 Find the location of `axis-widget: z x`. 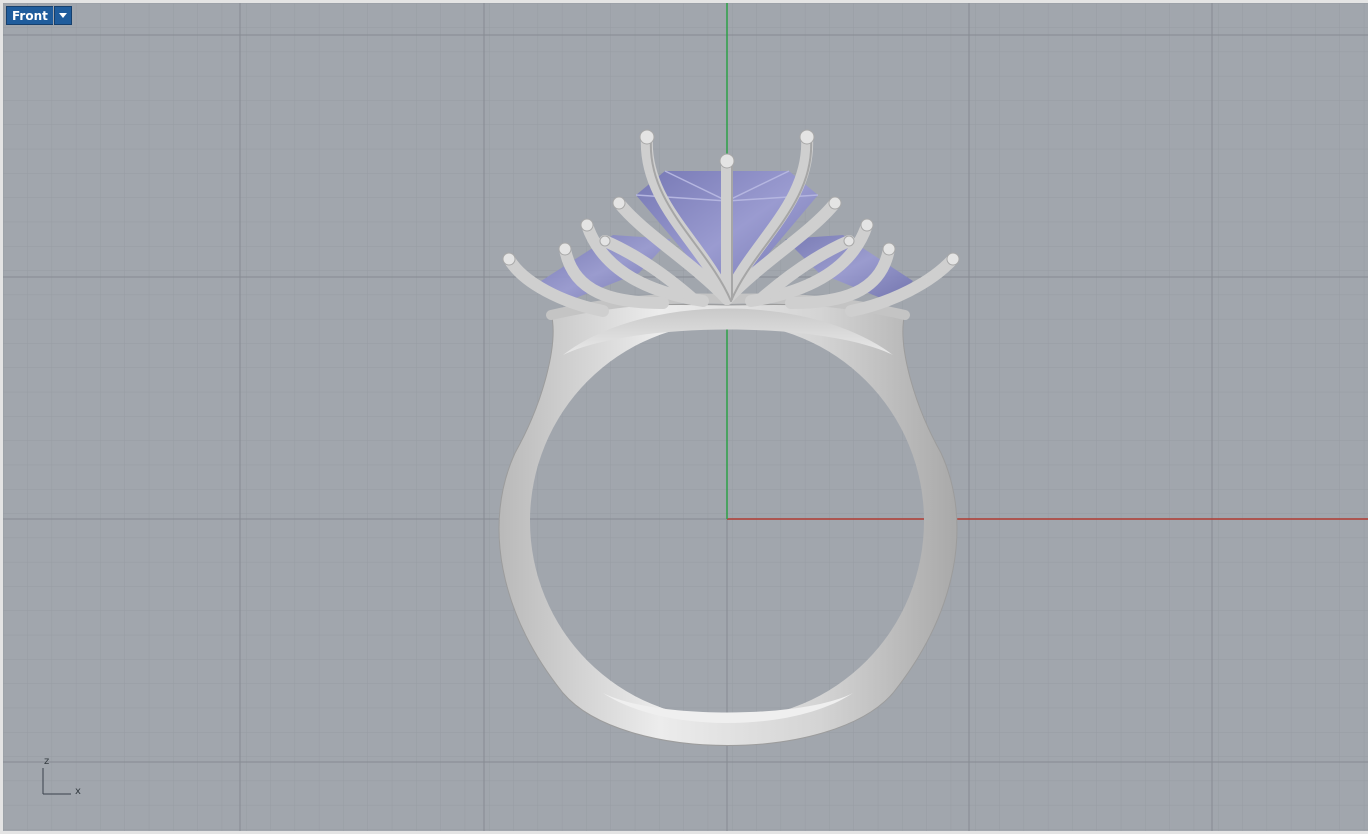

axis-widget: z x is located at coordinates (64, 779).